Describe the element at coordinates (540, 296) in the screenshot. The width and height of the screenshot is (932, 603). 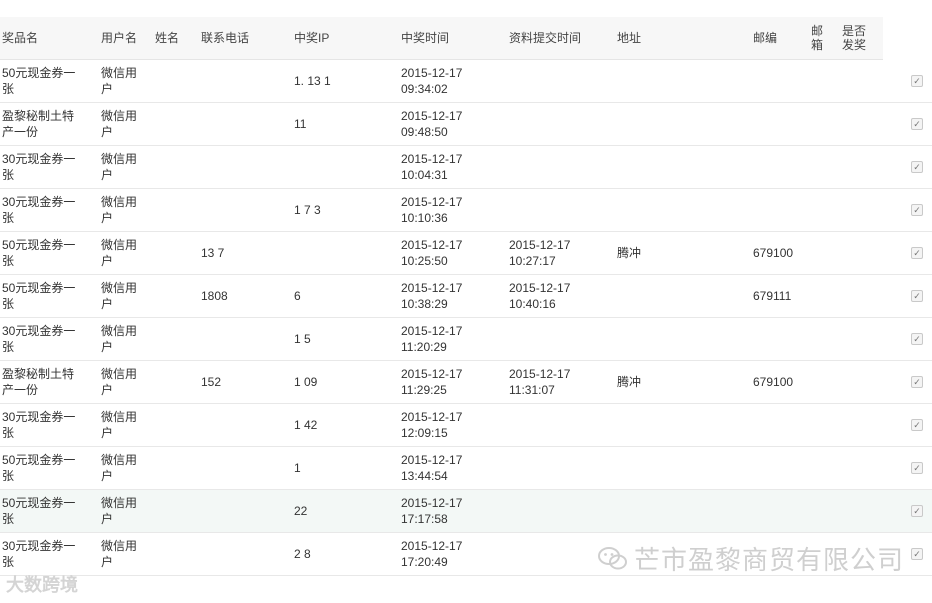
I see `cell-submit-time: 2015-12-17 10:40:16` at that location.